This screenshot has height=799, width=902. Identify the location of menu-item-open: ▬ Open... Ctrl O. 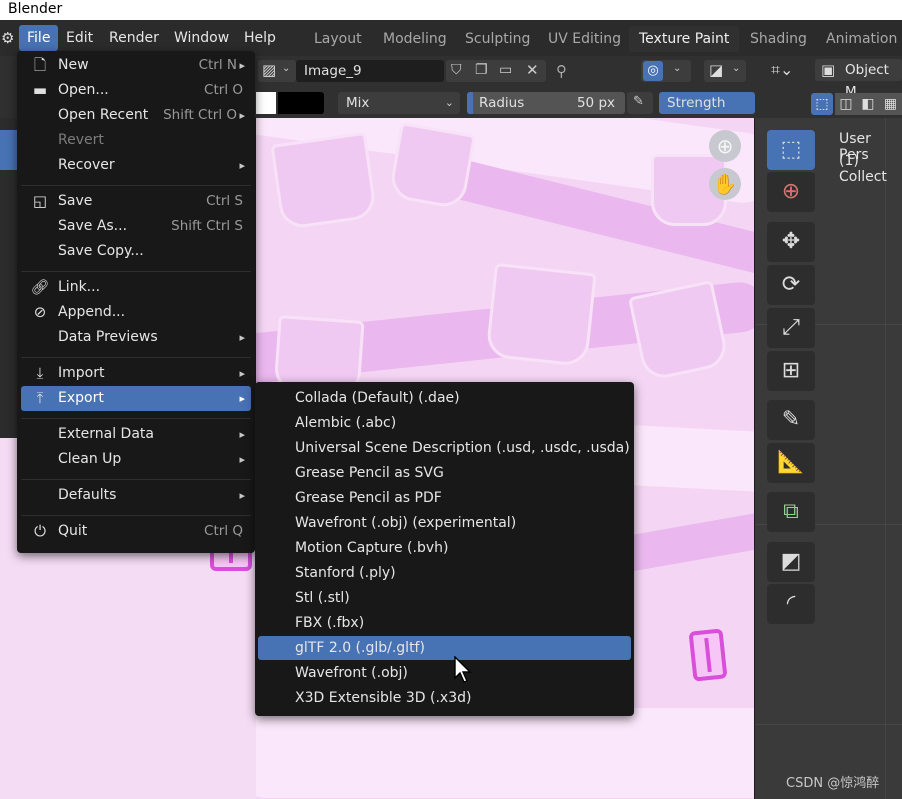
(136, 90).